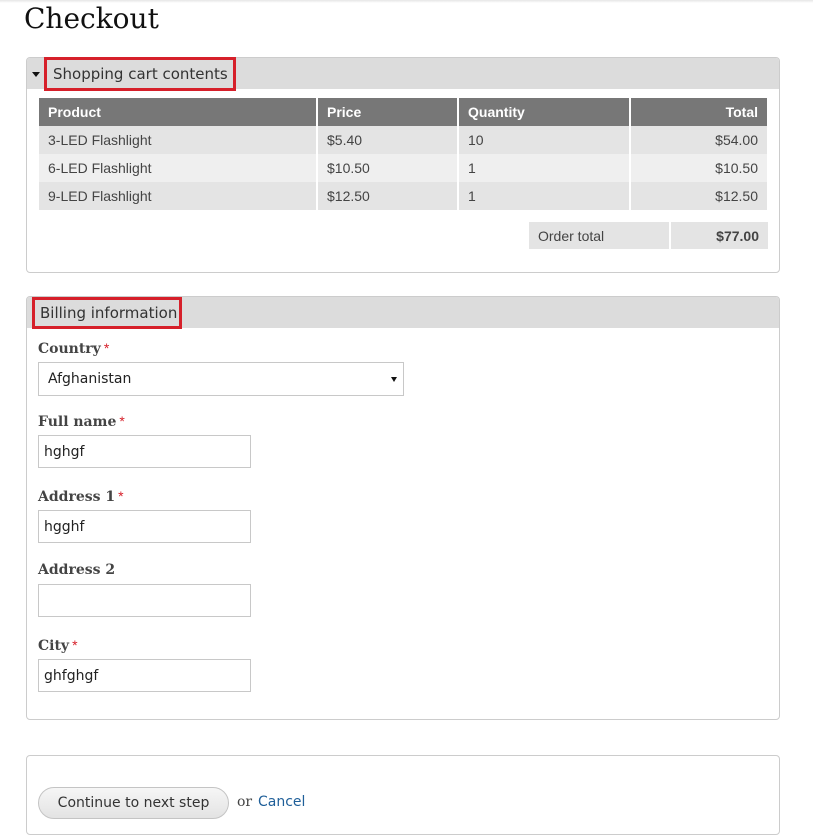 This screenshot has width=813, height=835. I want to click on cell-total: $10.50, so click(698, 168).